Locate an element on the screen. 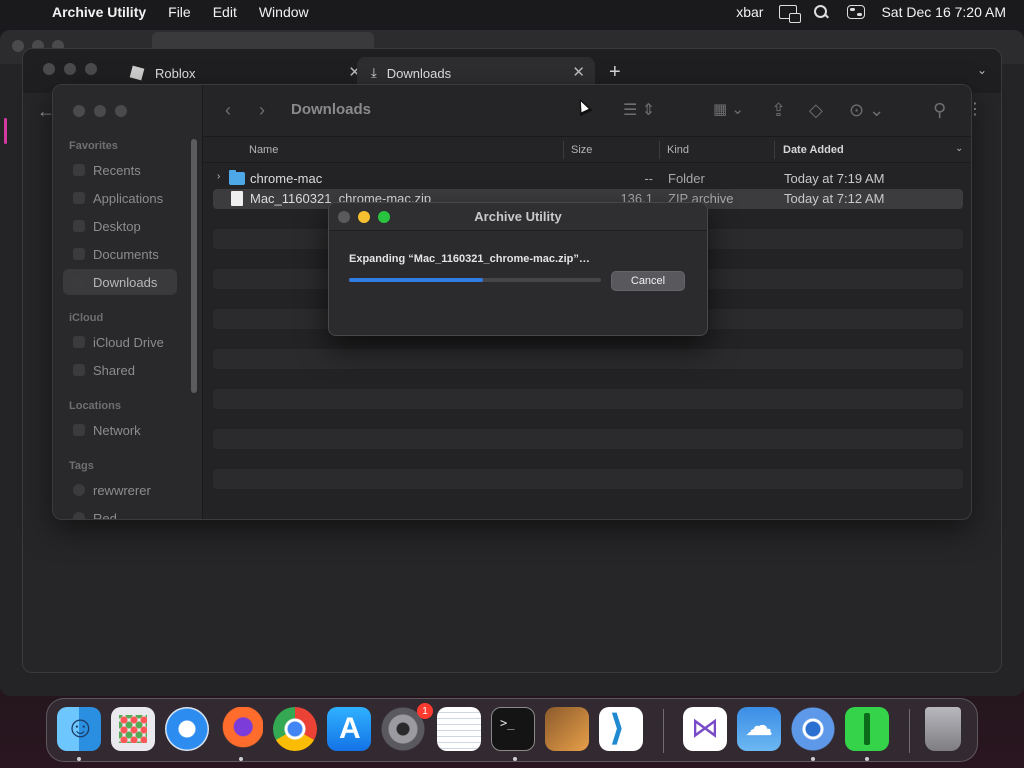  spotlight-search-icon is located at coordinates (822, 12).